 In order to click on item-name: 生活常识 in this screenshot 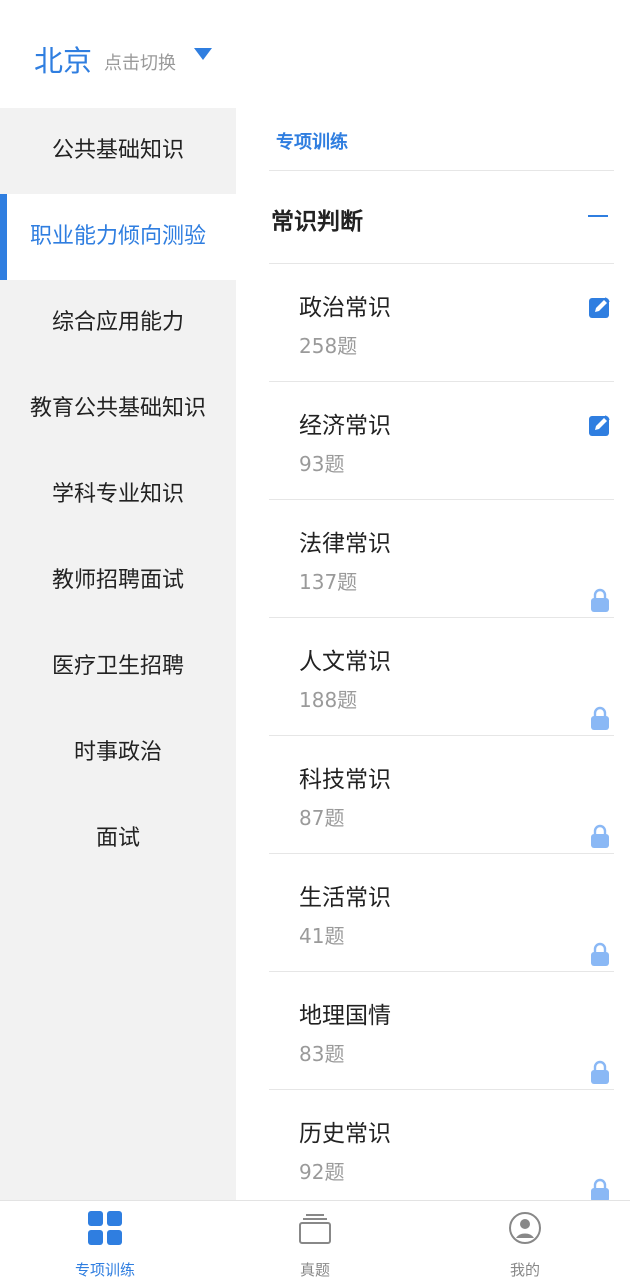, I will do `click(345, 898)`.